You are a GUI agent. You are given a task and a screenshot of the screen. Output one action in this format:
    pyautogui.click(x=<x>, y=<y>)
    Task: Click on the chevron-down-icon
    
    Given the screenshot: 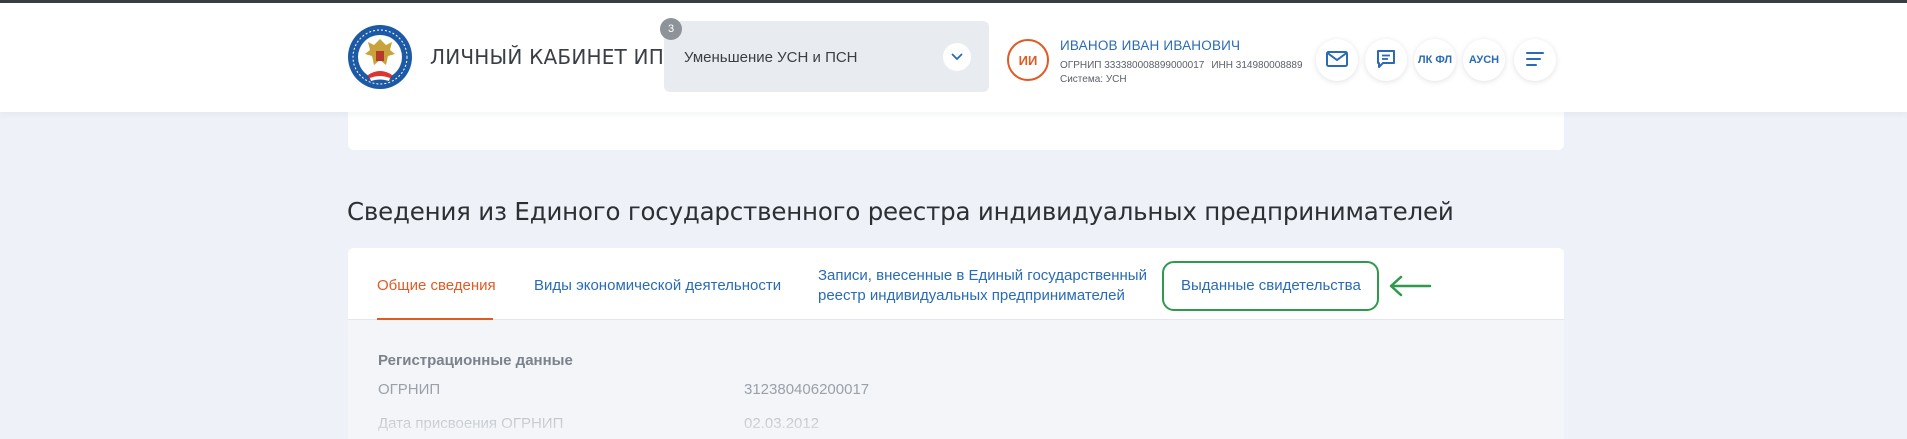 What is the action you would take?
    pyautogui.click(x=957, y=57)
    